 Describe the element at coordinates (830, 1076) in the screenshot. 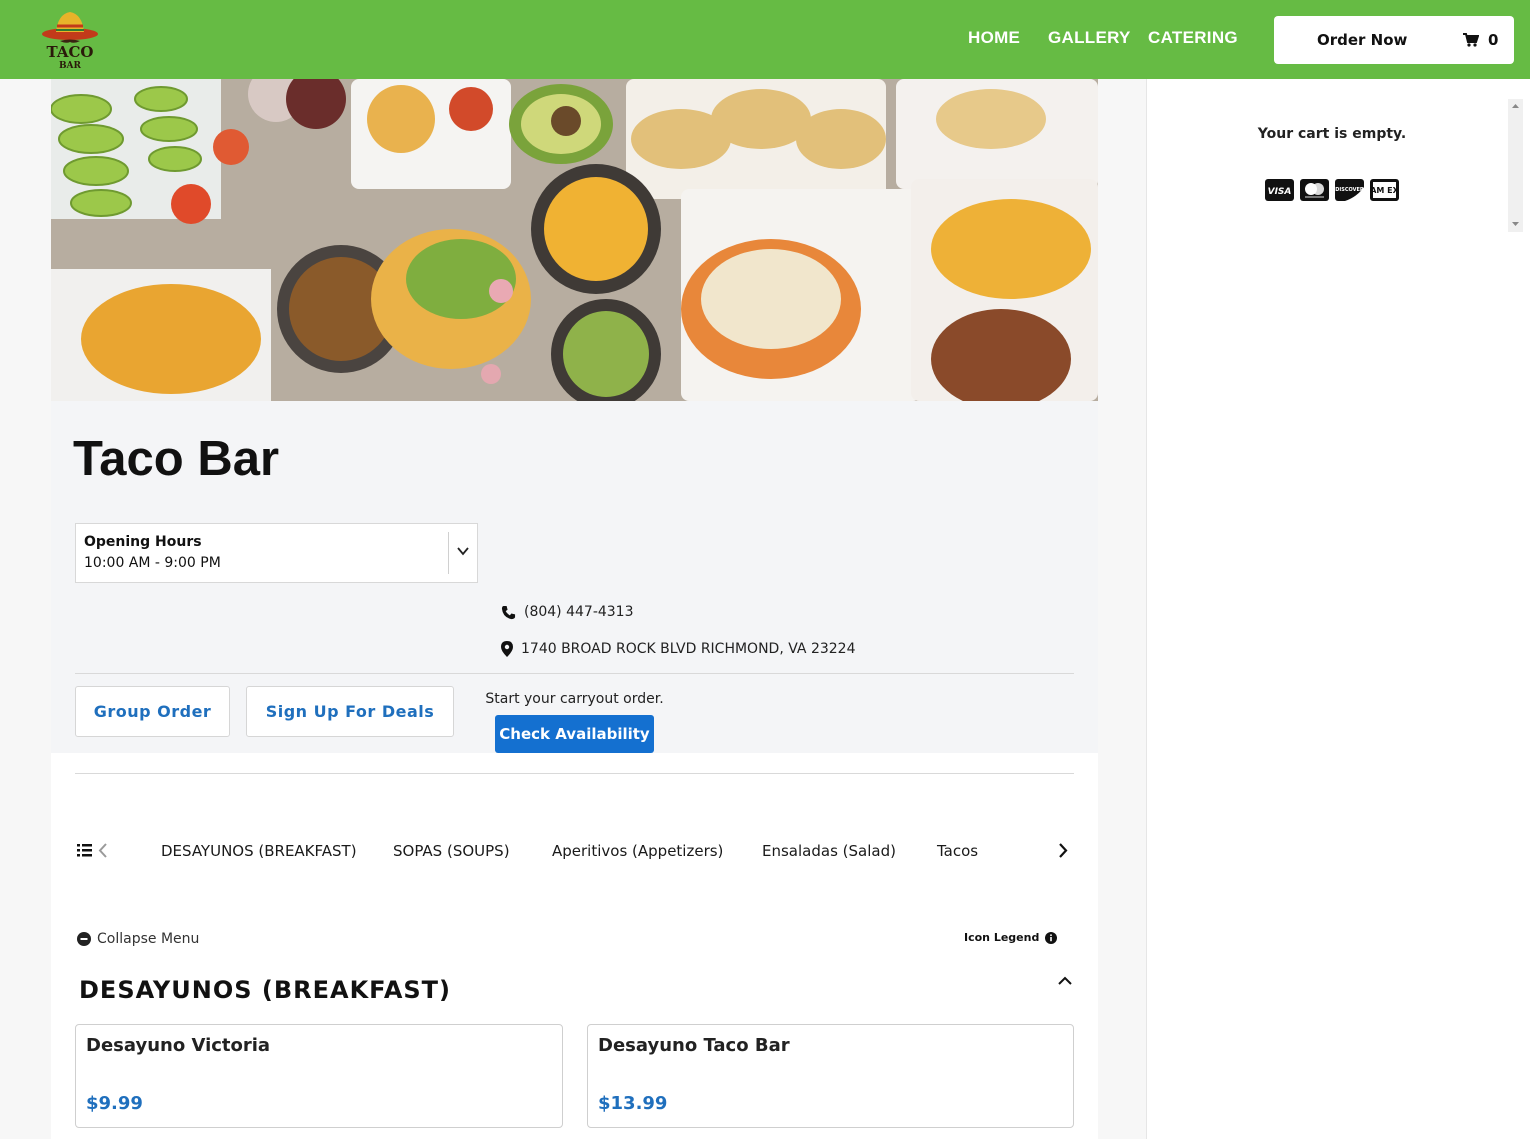

I see `menu-item-card: Desayuno Taco Bar $13.99` at that location.